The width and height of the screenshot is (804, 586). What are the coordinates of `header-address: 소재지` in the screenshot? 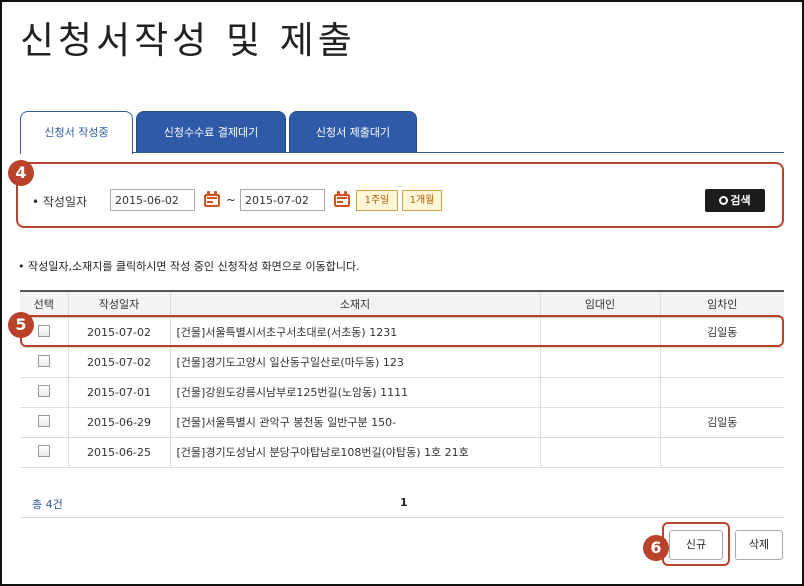 It's located at (355, 304).